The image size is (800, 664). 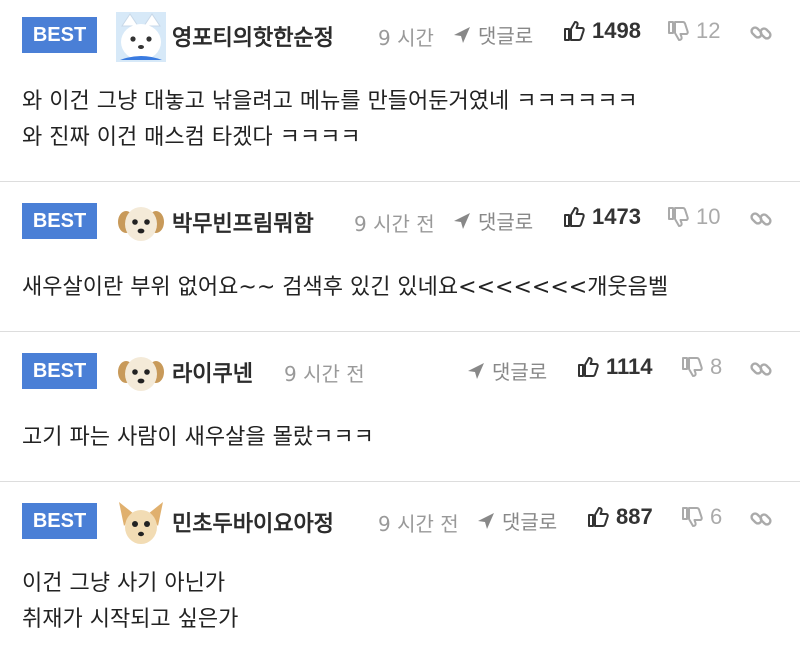 What do you see at coordinates (191, 137) in the screenshot?
I see `comment-line: 와 진짜 이건 매스컴 타겠다 ㅋㅋㅋㅋ` at bounding box center [191, 137].